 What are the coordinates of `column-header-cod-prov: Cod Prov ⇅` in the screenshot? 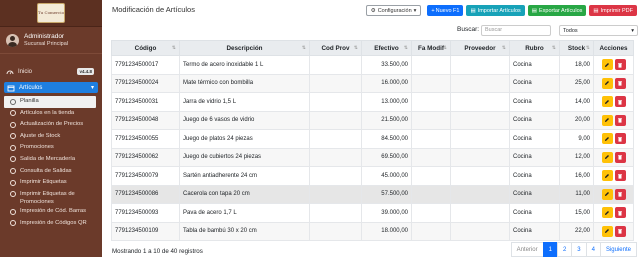 It's located at (335, 48).